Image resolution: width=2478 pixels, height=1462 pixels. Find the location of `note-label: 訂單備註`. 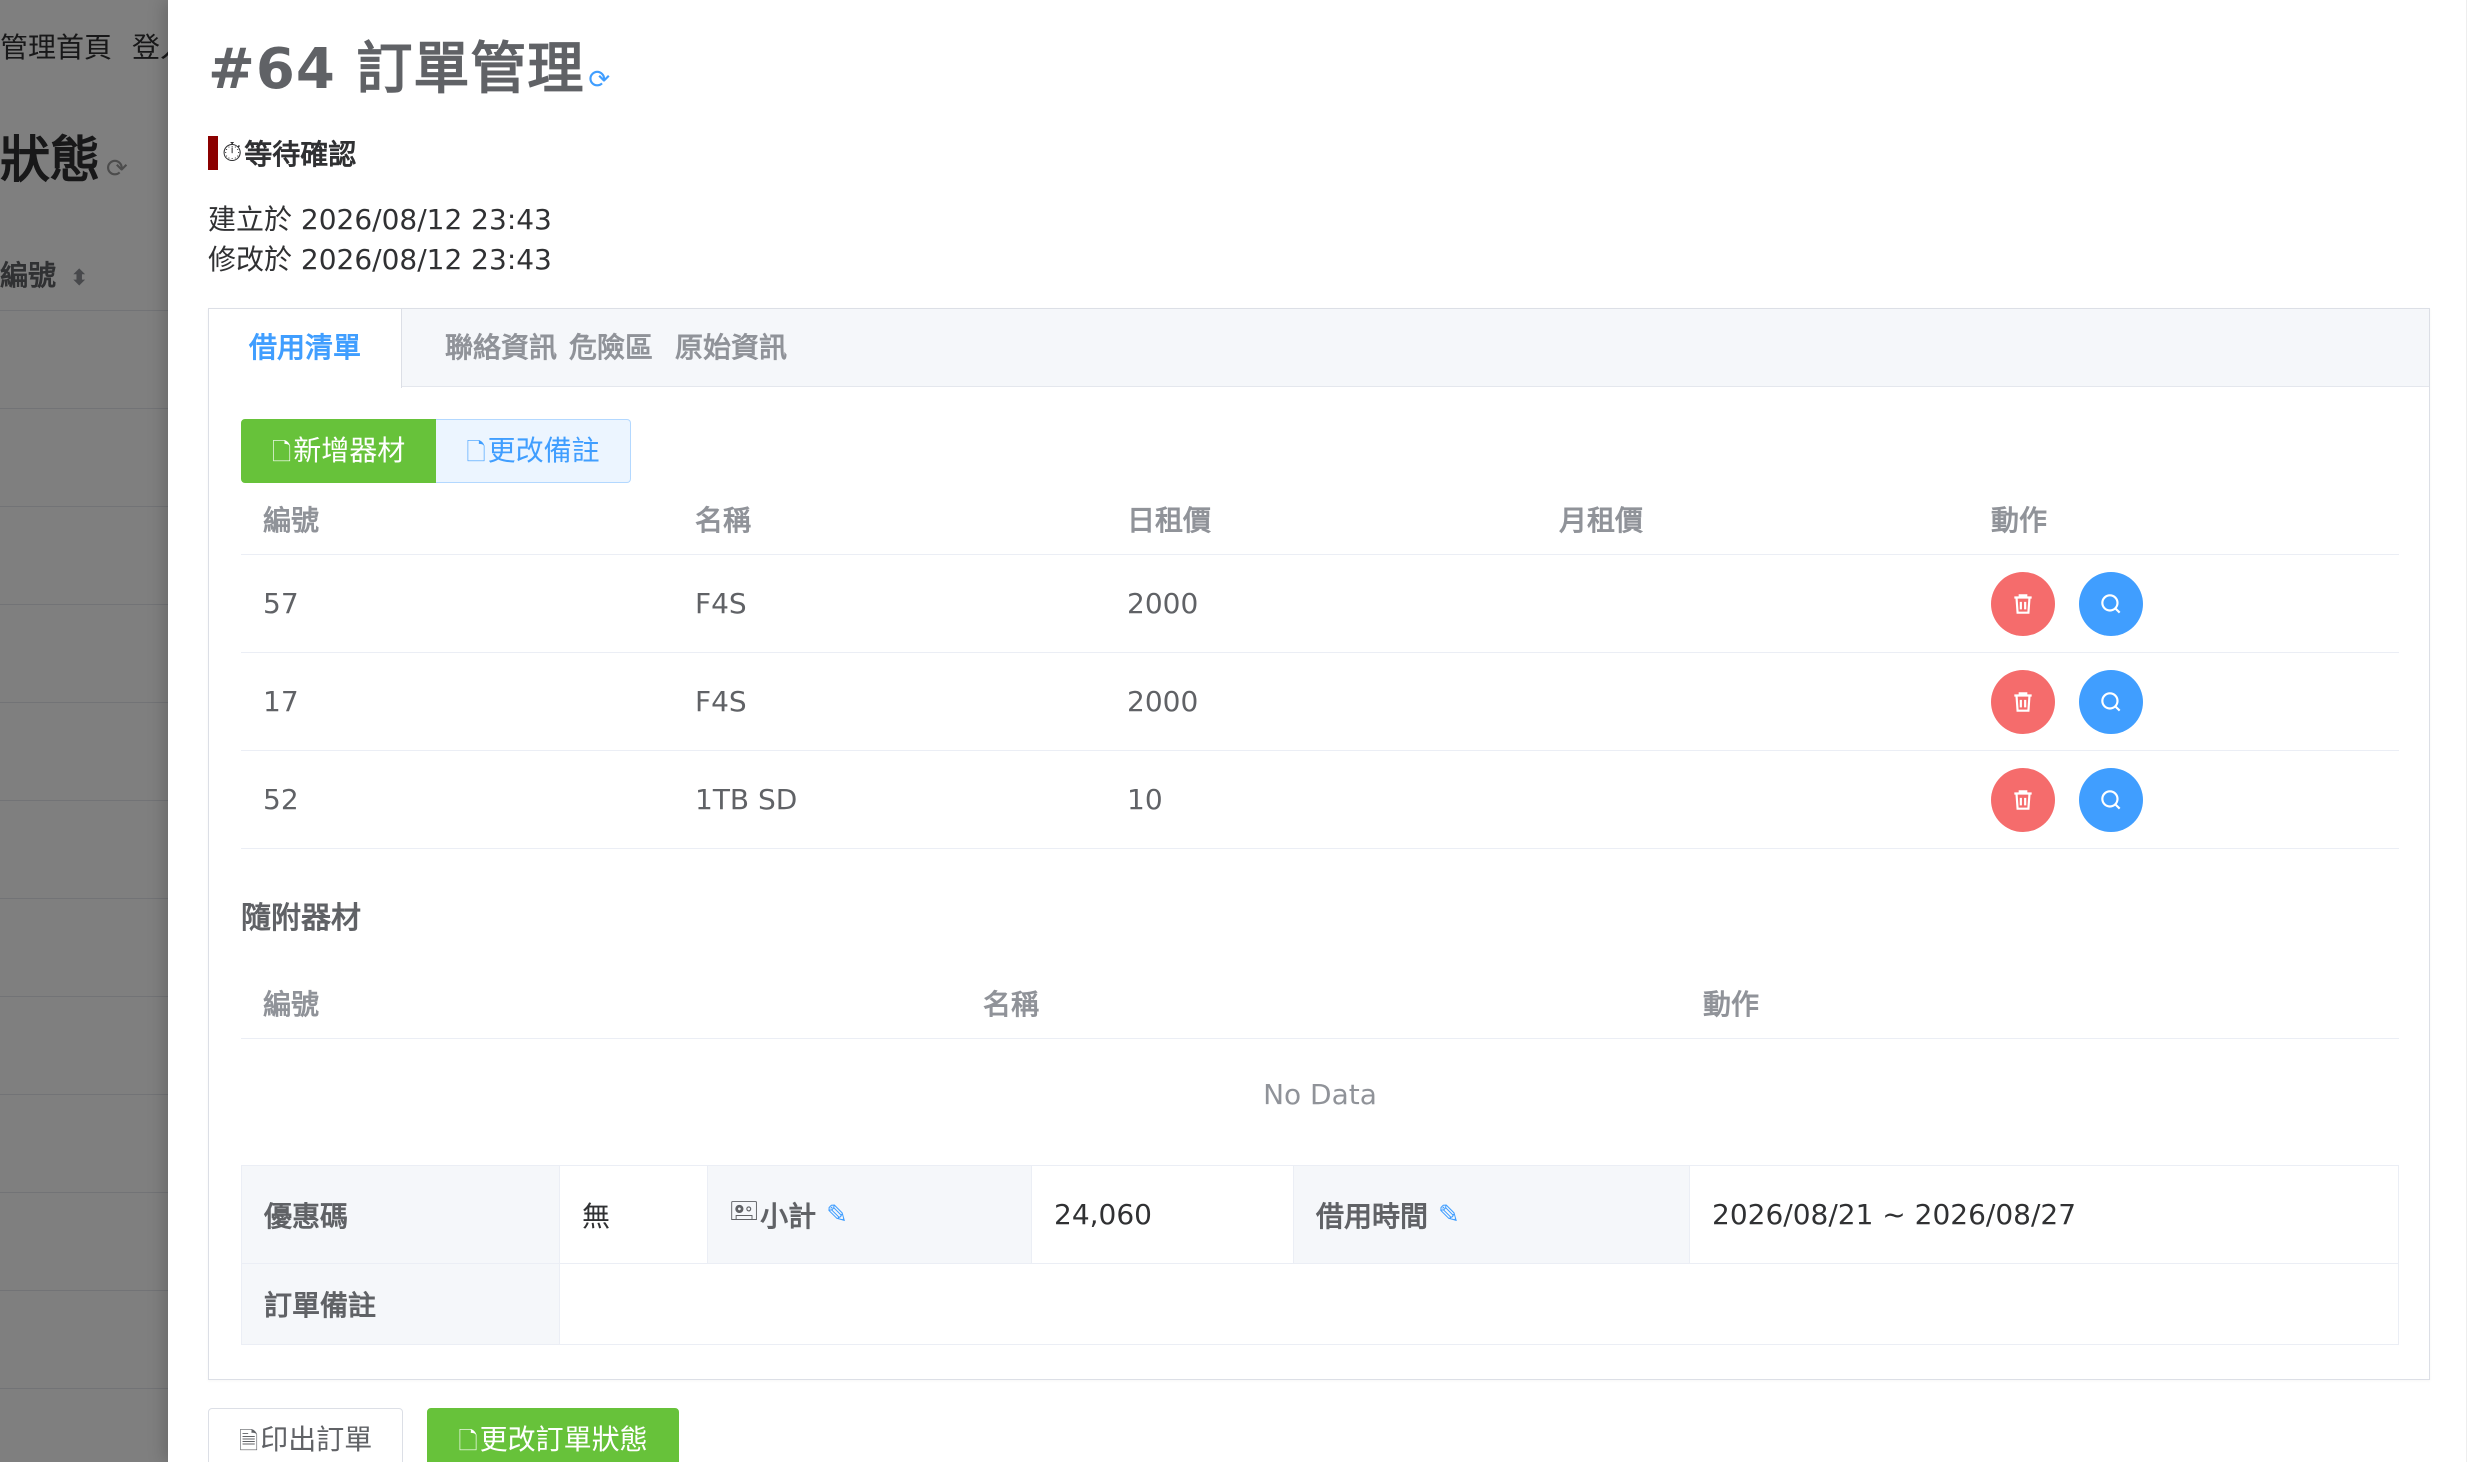

note-label: 訂單備註 is located at coordinates (401, 1304).